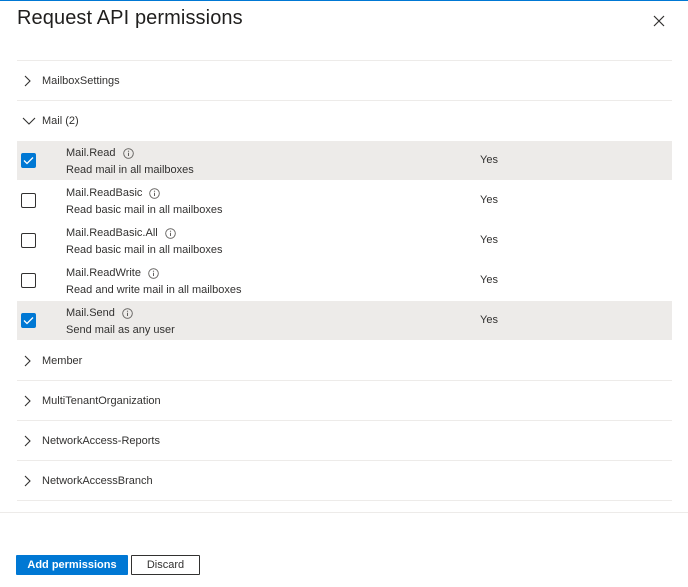 The width and height of the screenshot is (688, 587). What do you see at coordinates (90, 313) in the screenshot?
I see `permission-name: Mail.Send` at bounding box center [90, 313].